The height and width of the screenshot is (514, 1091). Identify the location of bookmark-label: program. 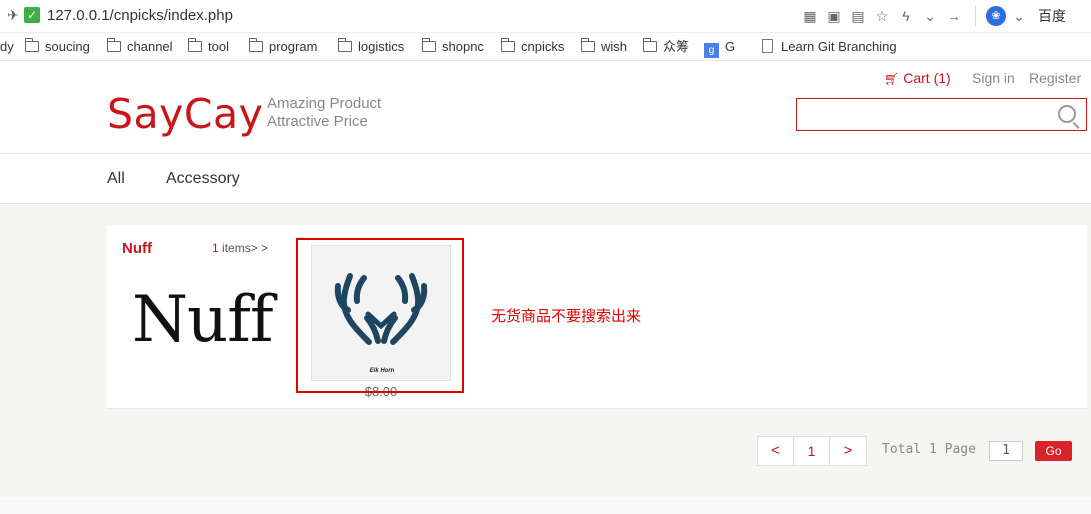
(293, 46).